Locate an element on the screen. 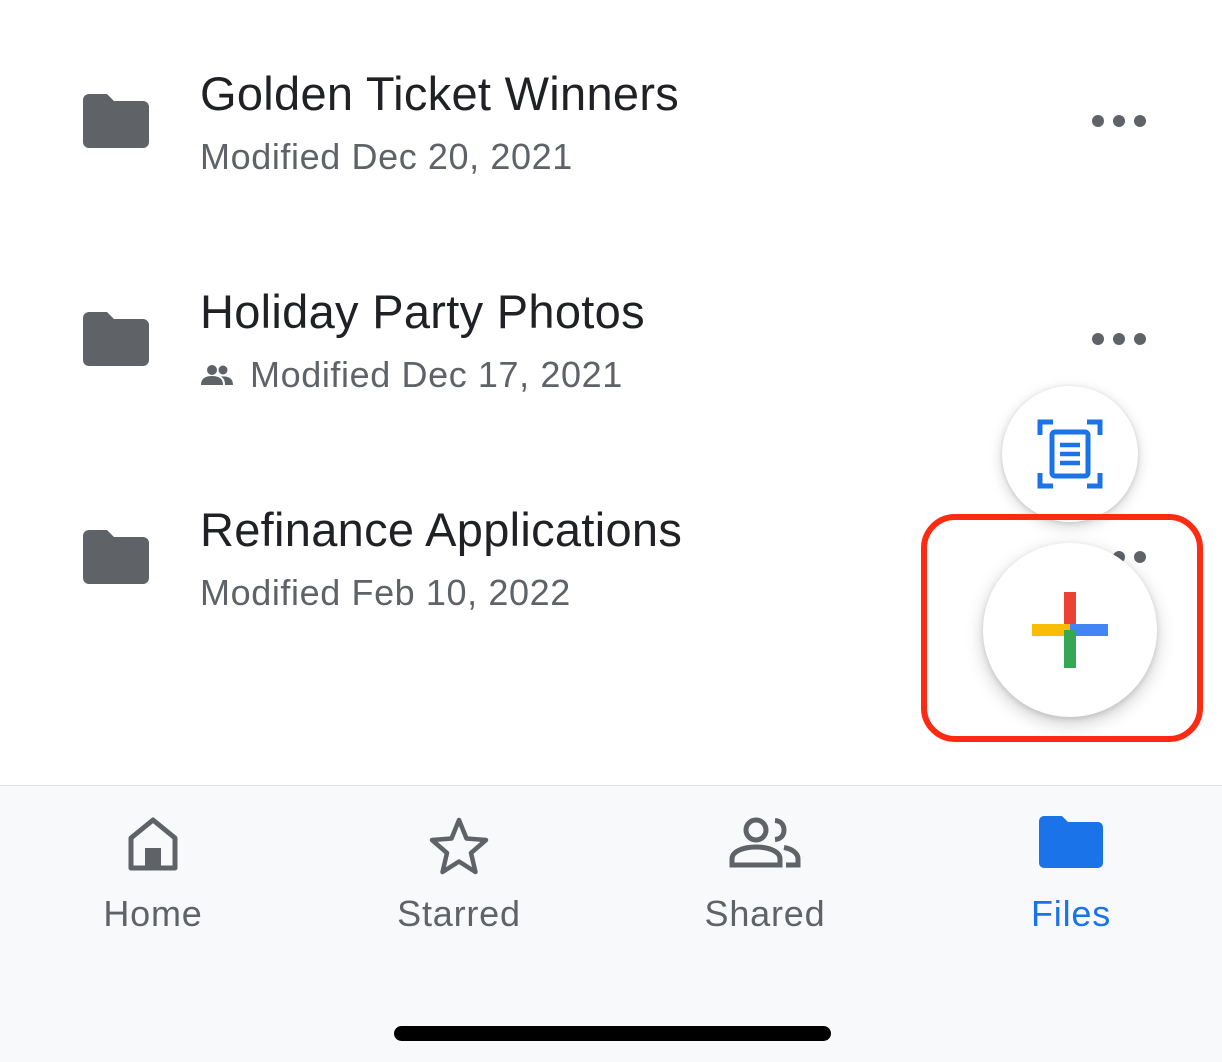  file-name: Golden Ticket Winners is located at coordinates (440, 93).